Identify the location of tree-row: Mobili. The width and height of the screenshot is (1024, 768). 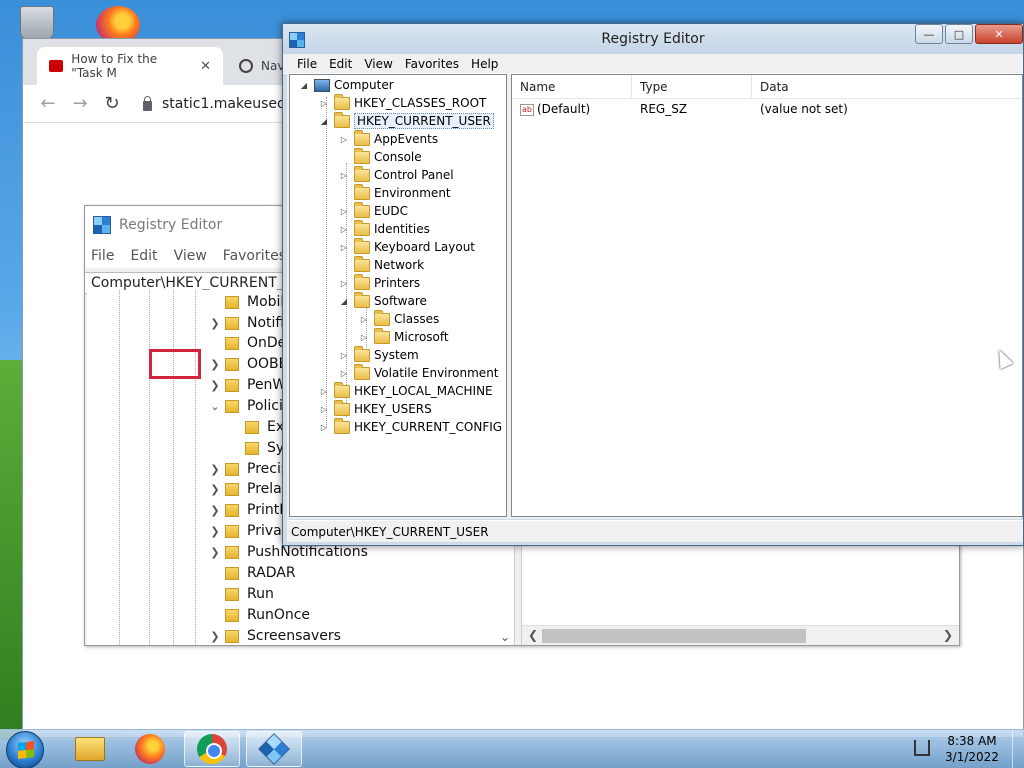
(246, 302).